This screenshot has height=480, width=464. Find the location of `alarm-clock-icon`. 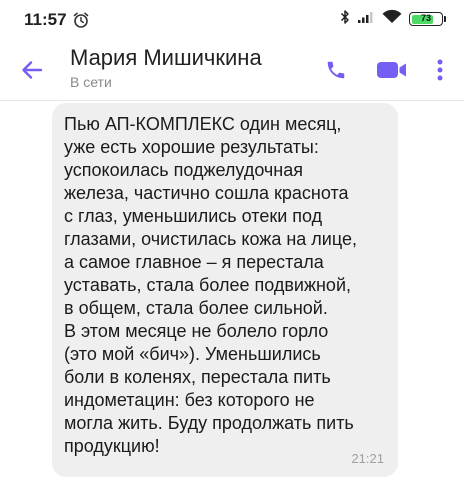

alarm-clock-icon is located at coordinates (81, 20).